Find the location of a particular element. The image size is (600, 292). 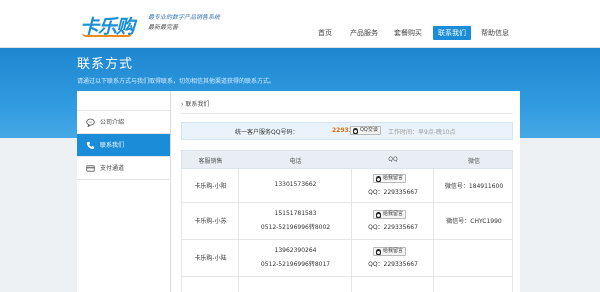

sidebar-item-contact: 联系我们 is located at coordinates (123, 145).